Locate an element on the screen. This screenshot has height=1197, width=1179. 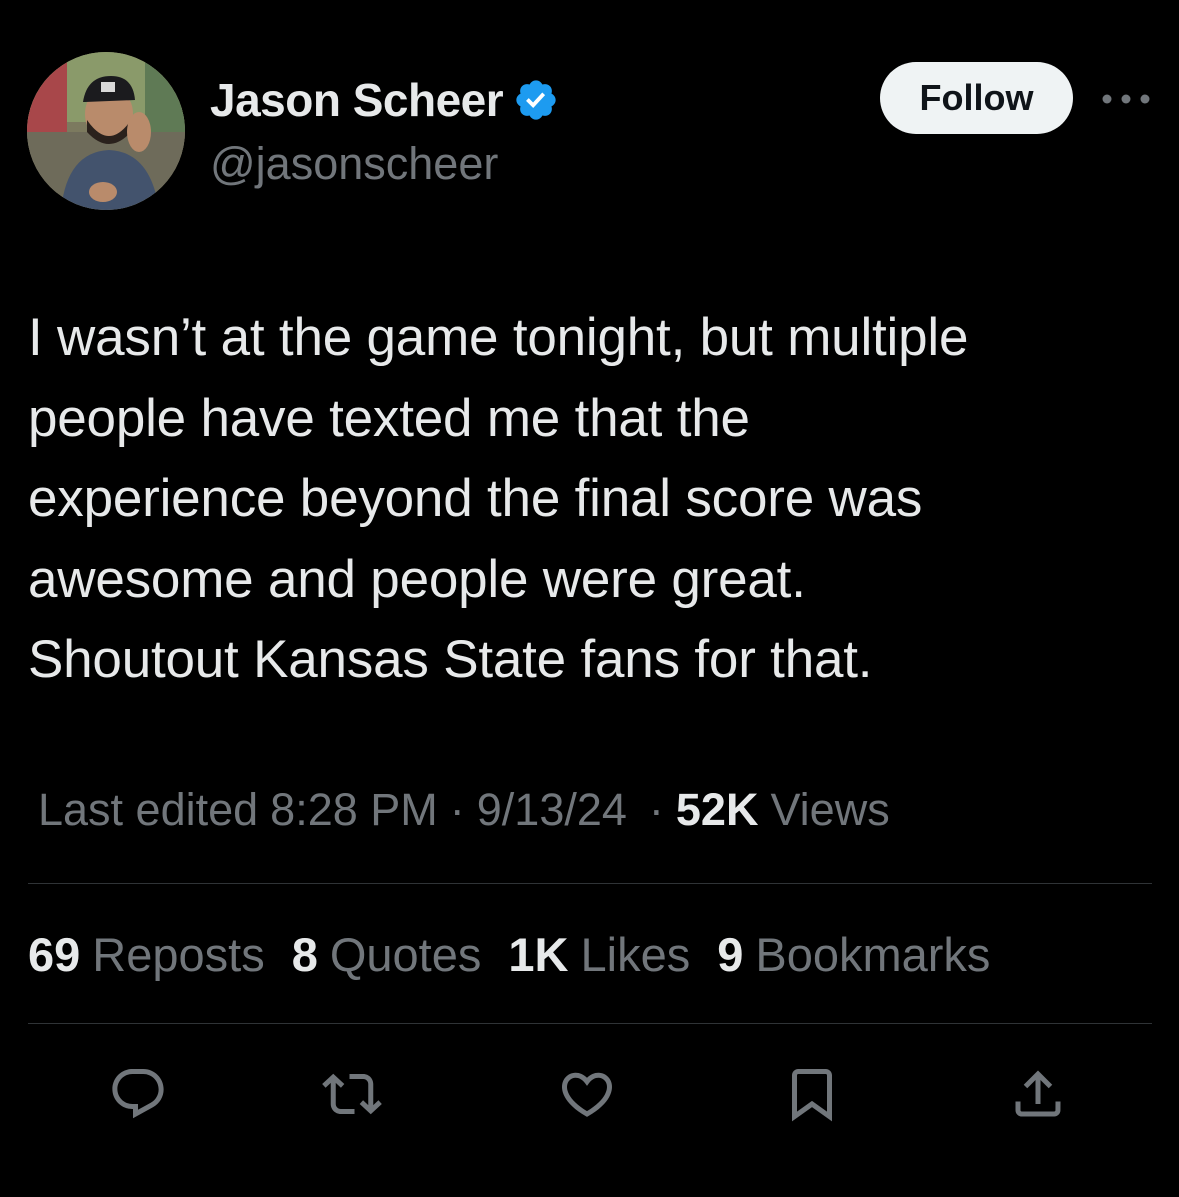
bookmarks-stat: 9 Bookmarks is located at coordinates (853, 954).